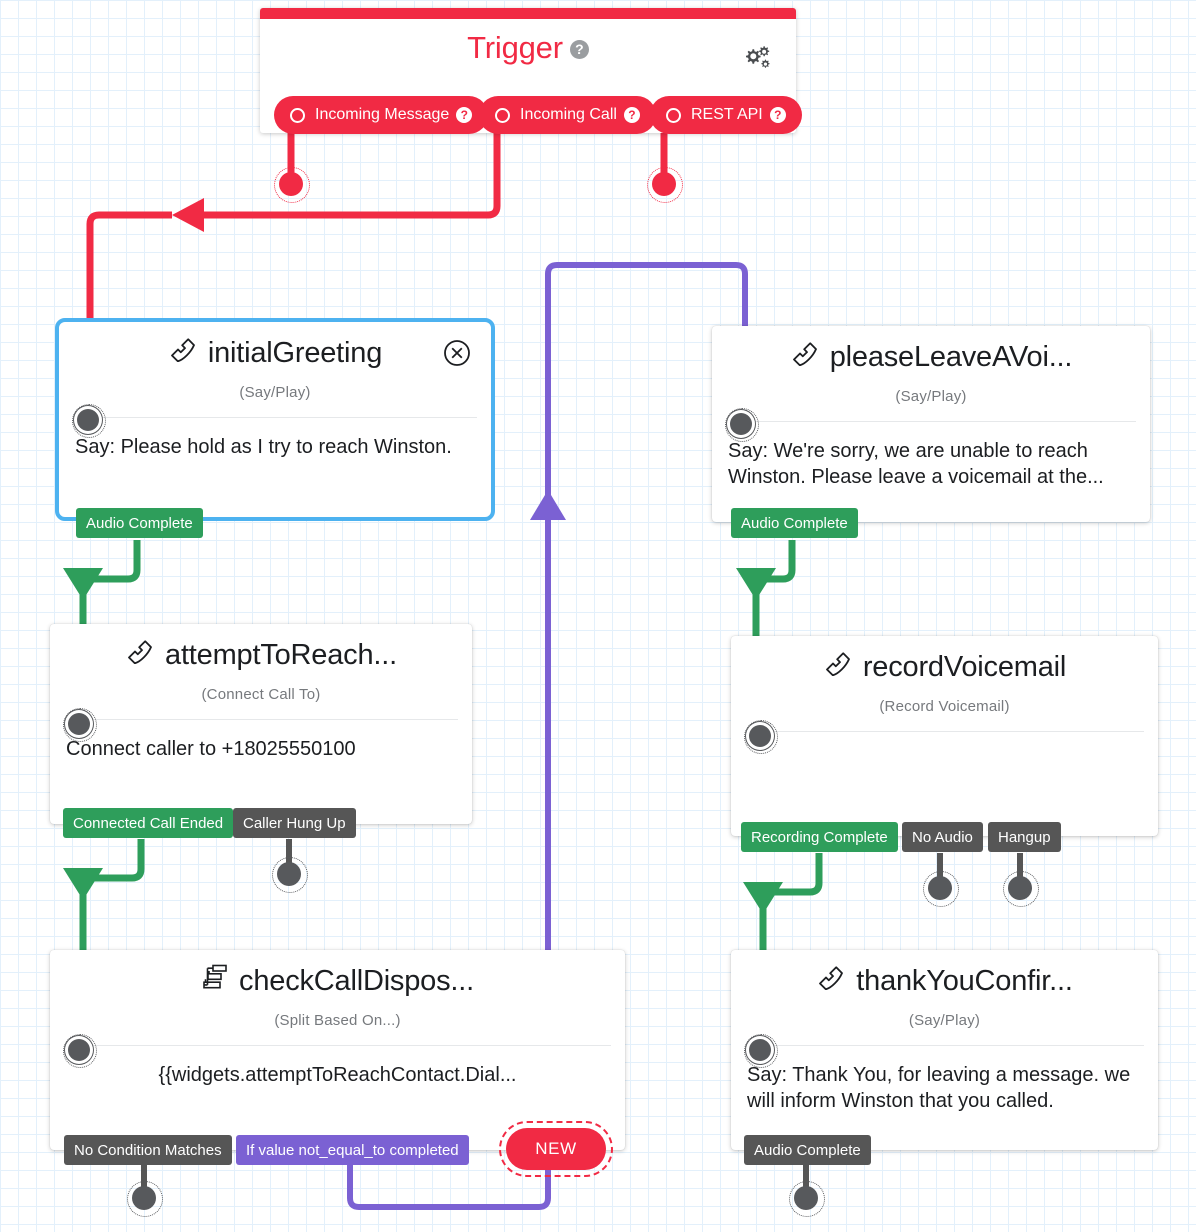  I want to click on transition-label: If value not_equal_to completed, so click(352, 1150).